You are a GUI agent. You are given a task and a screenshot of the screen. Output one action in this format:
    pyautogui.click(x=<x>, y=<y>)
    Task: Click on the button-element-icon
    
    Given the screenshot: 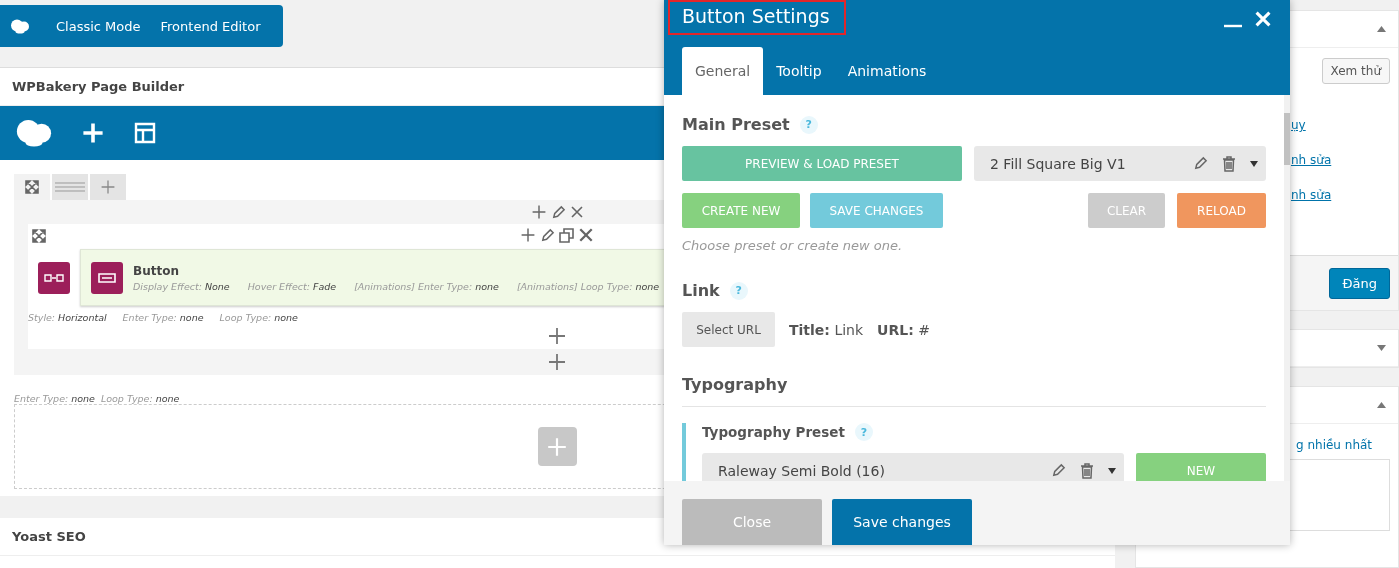 What is the action you would take?
    pyautogui.click(x=107, y=277)
    